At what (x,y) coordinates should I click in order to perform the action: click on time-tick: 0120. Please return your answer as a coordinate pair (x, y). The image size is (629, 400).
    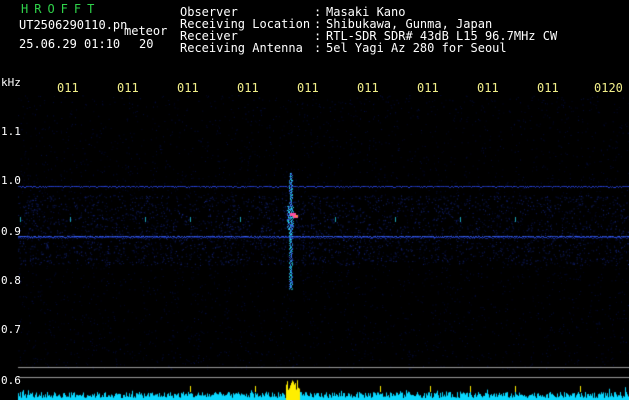
    Looking at the image, I should click on (608, 88).